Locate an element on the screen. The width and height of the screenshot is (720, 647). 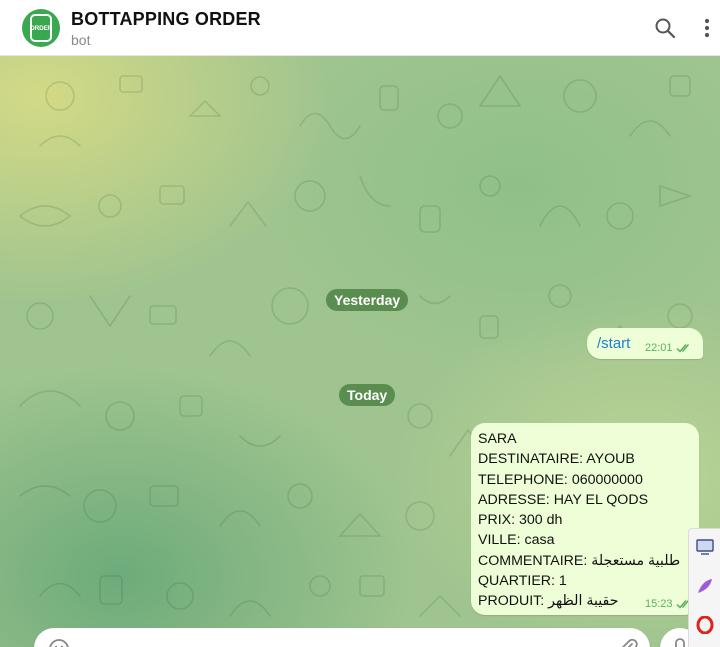
screen-icon is located at coordinates (705, 547).